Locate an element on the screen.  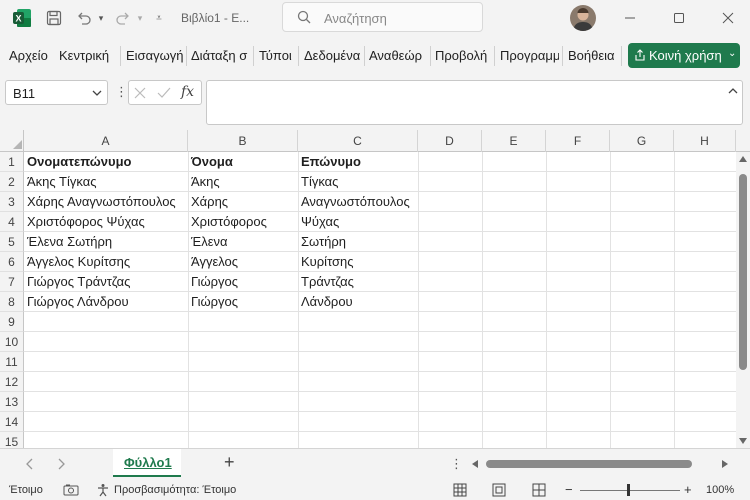
row-header: 15 is located at coordinates (12, 440).